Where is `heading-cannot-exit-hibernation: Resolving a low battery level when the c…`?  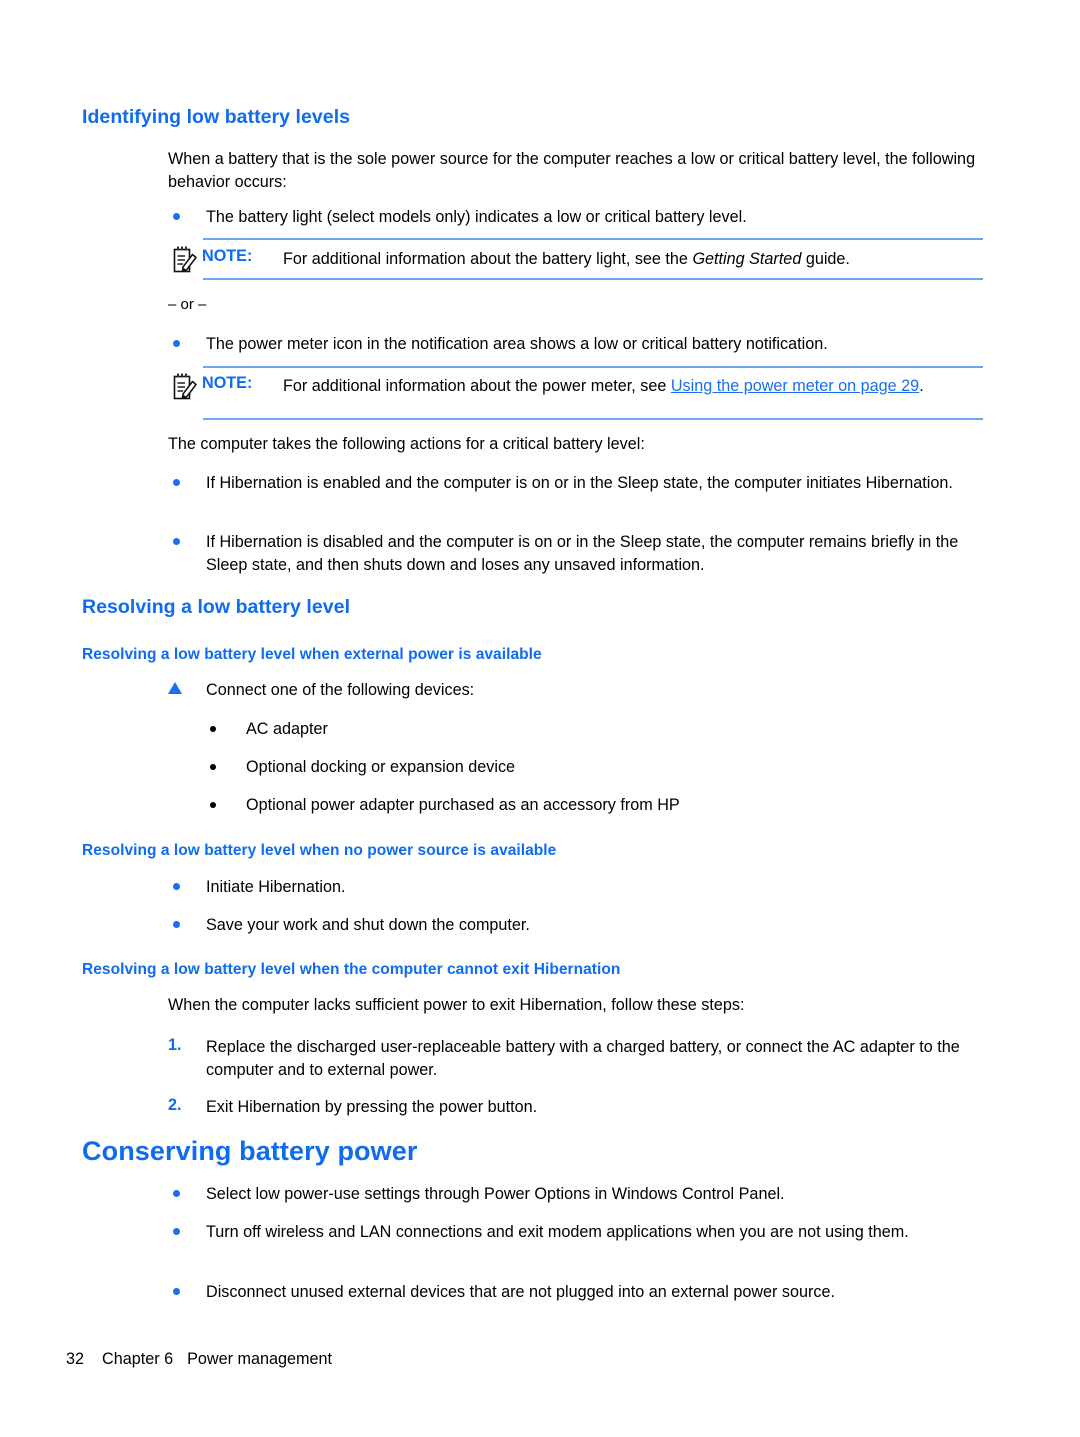 heading-cannot-exit-hibernation: Resolving a low battery level when the c… is located at coordinates (351, 969).